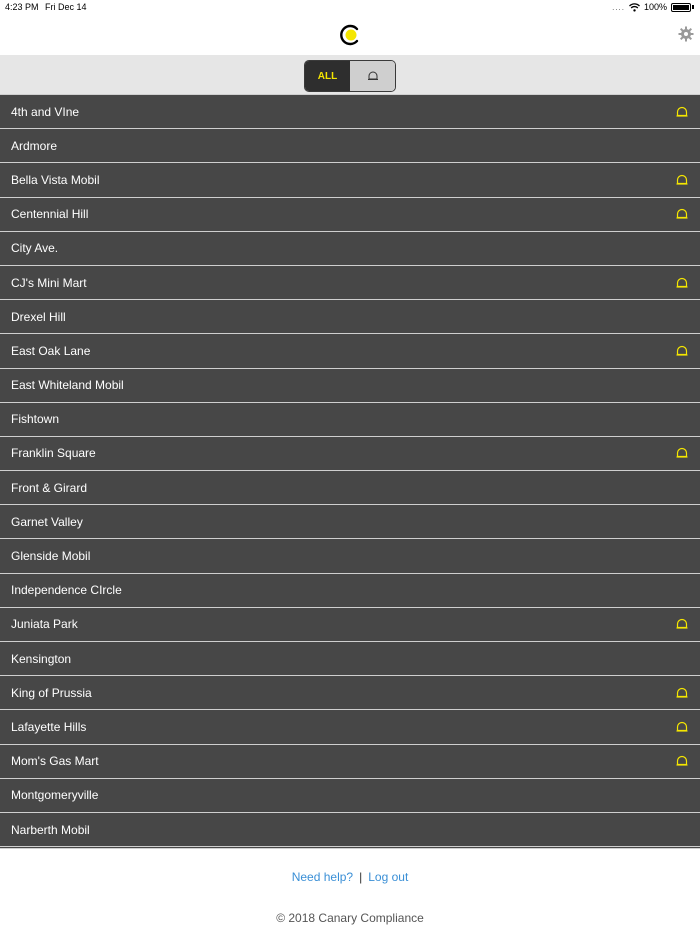 The width and height of the screenshot is (700, 934). What do you see at coordinates (350, 488) in the screenshot?
I see `location-row: Front & Girard` at bounding box center [350, 488].